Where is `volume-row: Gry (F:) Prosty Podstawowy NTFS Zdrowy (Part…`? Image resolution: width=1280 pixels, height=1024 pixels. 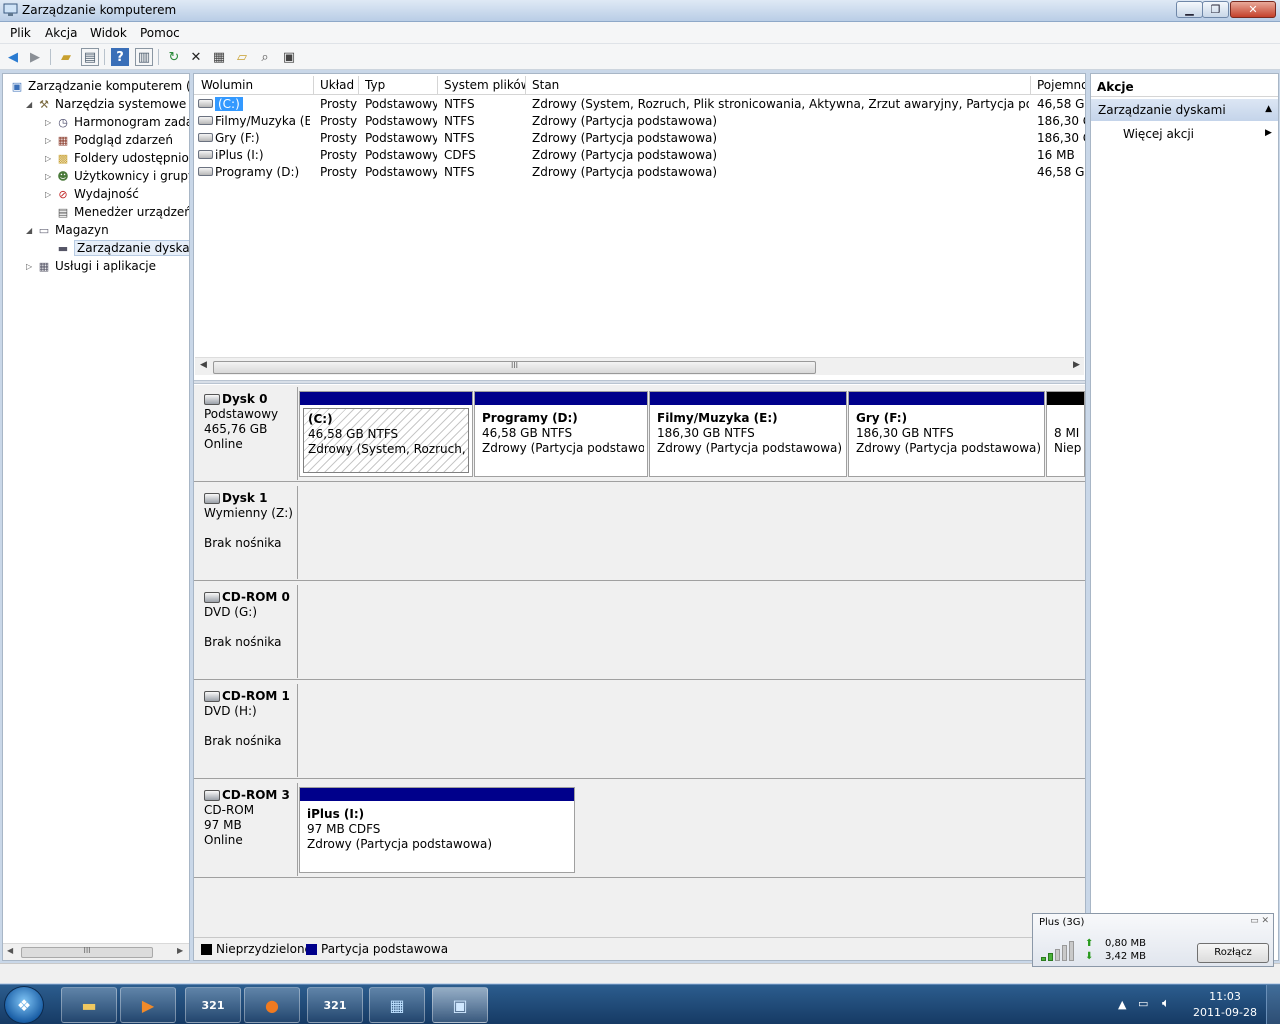
volume-row: Gry (F:) Prosty Podstawowy NTFS Zdrowy (Part… is located at coordinates (639, 138).